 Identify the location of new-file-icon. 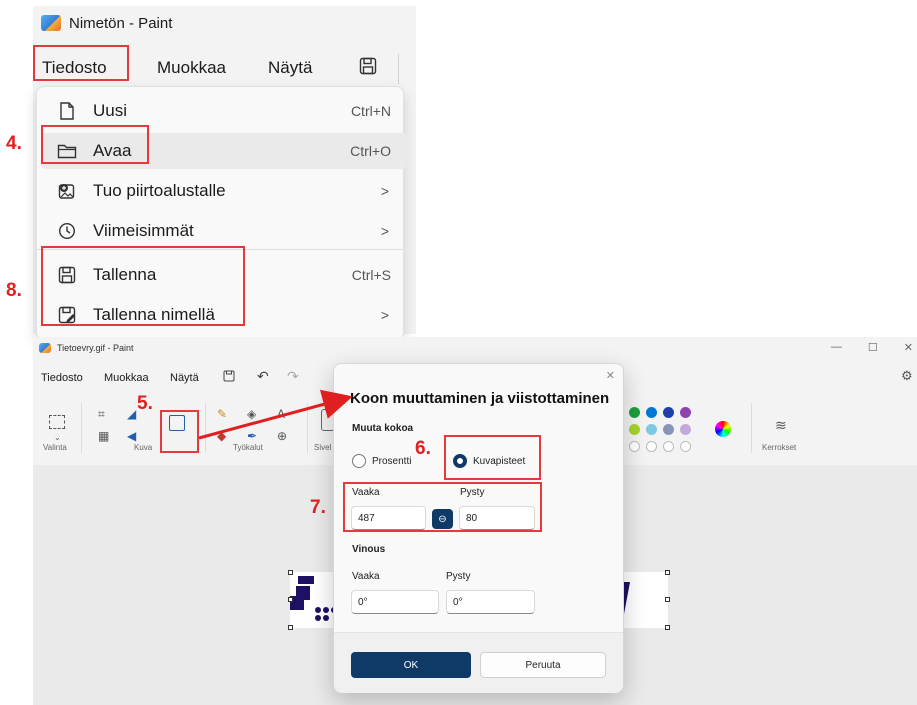
(67, 111).